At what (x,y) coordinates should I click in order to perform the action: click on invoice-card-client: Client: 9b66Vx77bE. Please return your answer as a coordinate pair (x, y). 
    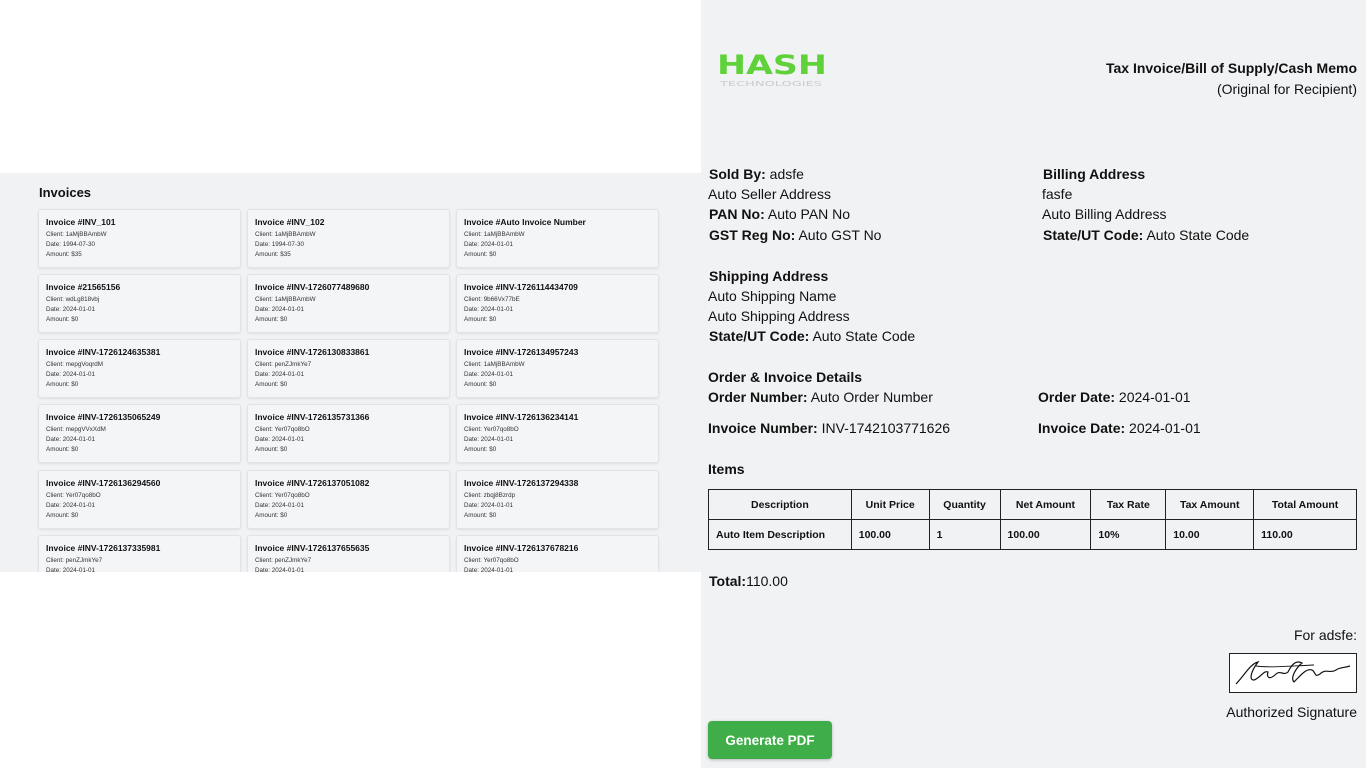
    Looking at the image, I should click on (492, 299).